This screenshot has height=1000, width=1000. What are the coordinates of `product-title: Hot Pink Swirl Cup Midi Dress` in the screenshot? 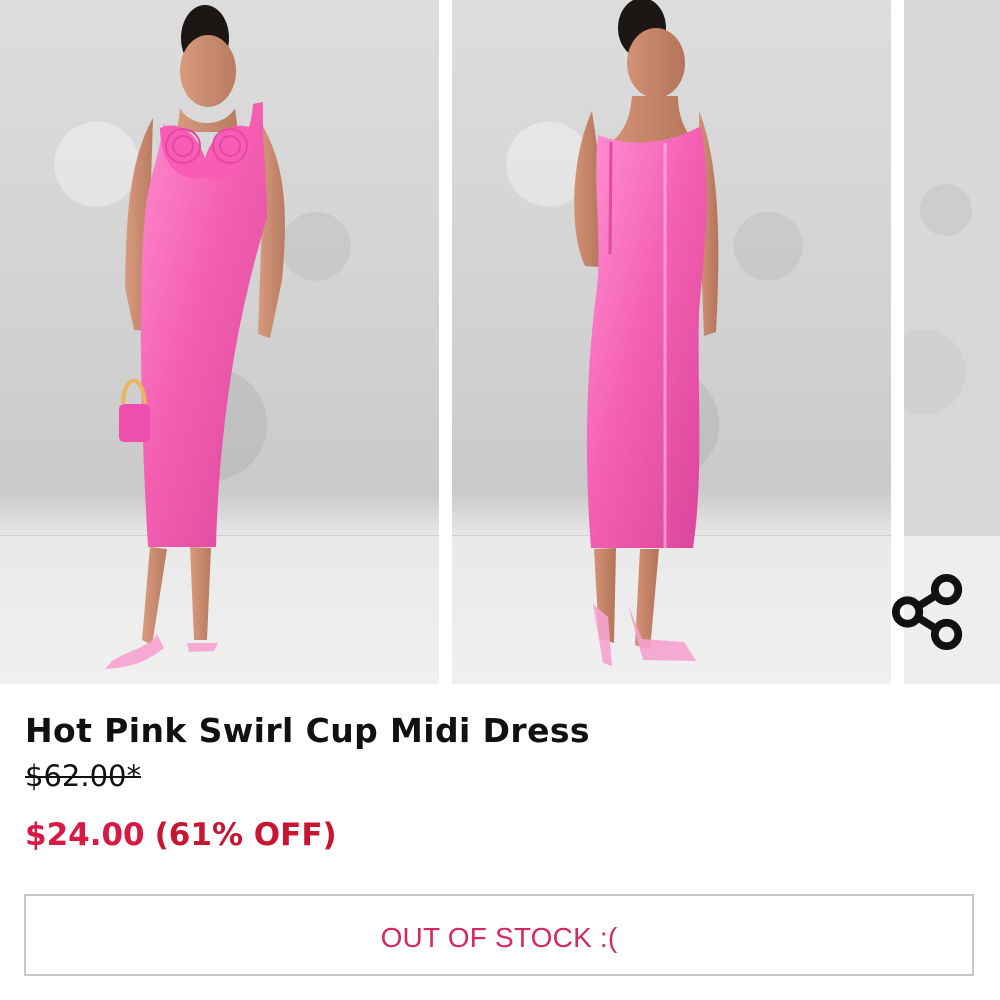 It's located at (307, 731).